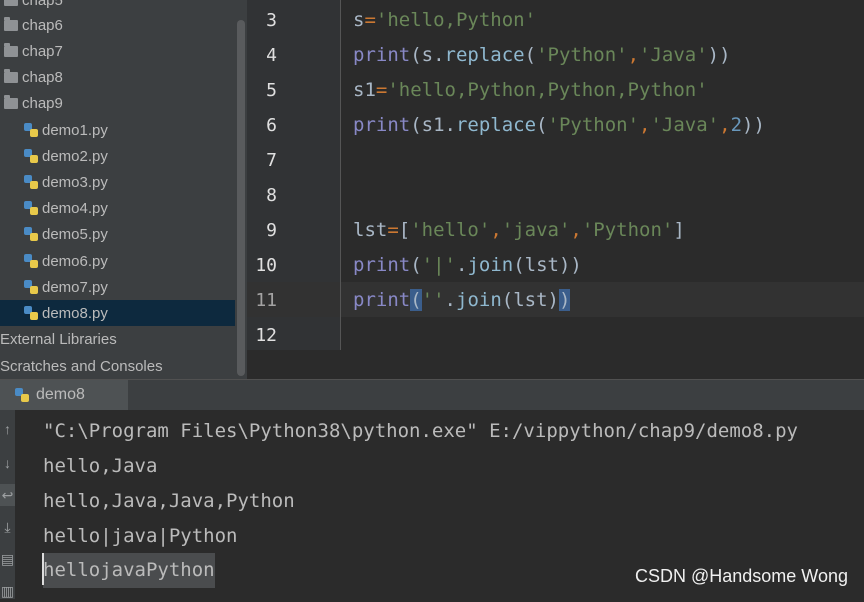 The width and height of the screenshot is (864, 602). What do you see at coordinates (271, 55) in the screenshot?
I see `line-number: 4` at bounding box center [271, 55].